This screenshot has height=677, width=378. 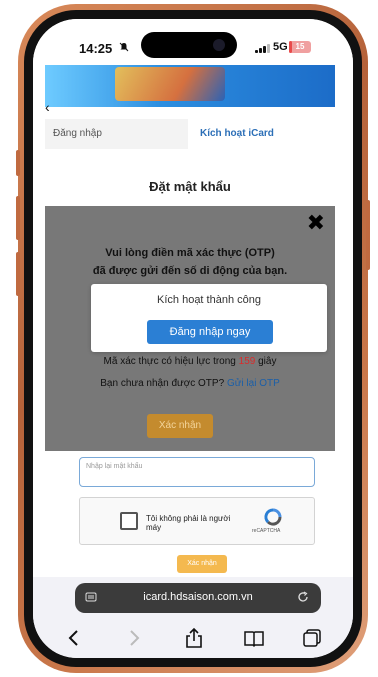 What do you see at coordinates (368, 235) in the screenshot?
I see `power-button` at bounding box center [368, 235].